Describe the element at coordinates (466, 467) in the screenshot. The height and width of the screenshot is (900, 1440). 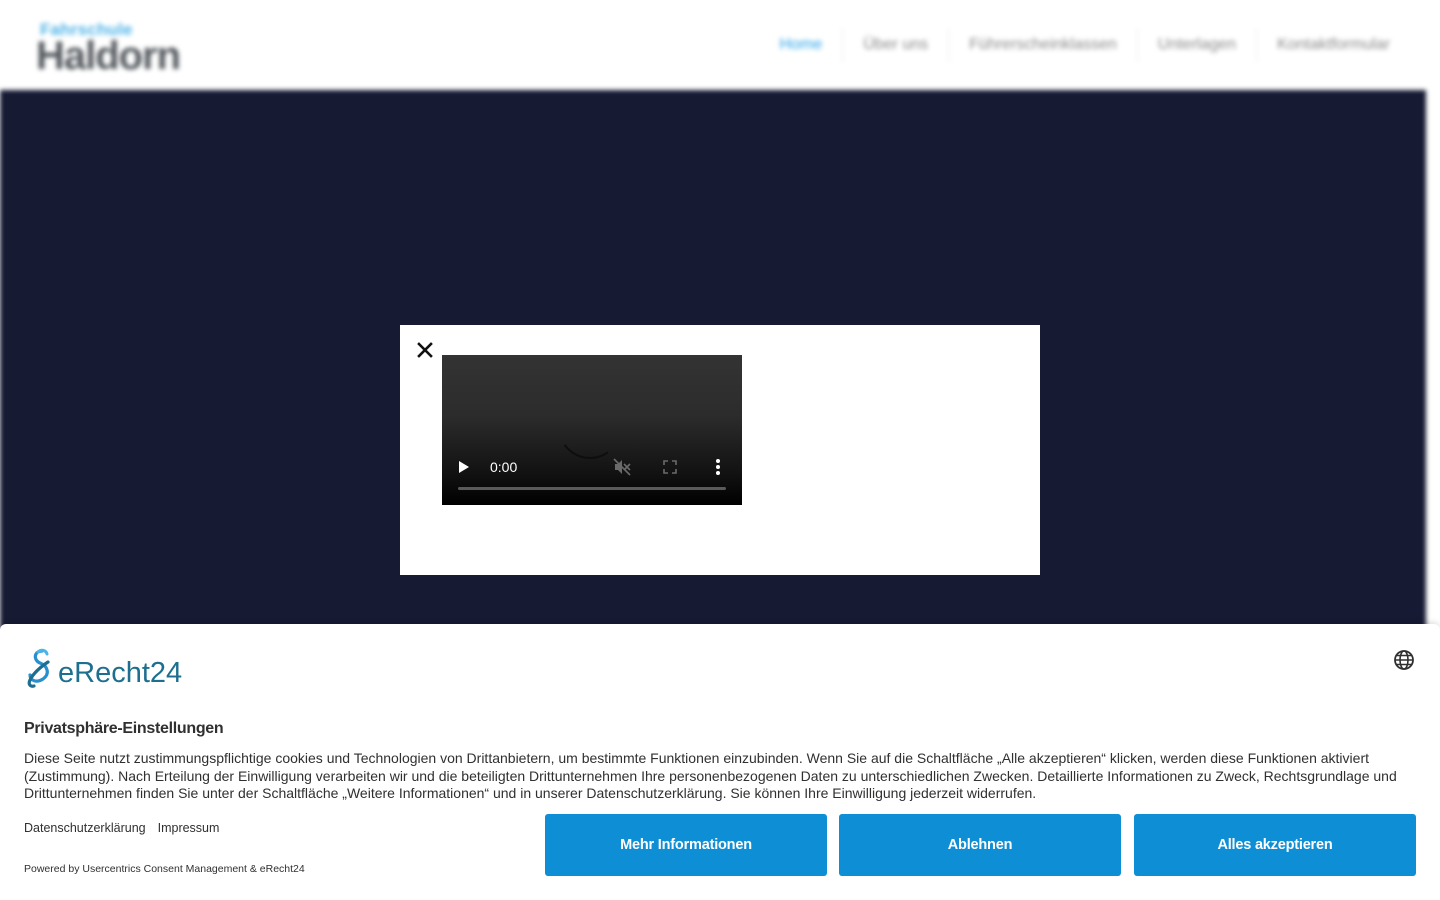
I see `play-icon` at that location.